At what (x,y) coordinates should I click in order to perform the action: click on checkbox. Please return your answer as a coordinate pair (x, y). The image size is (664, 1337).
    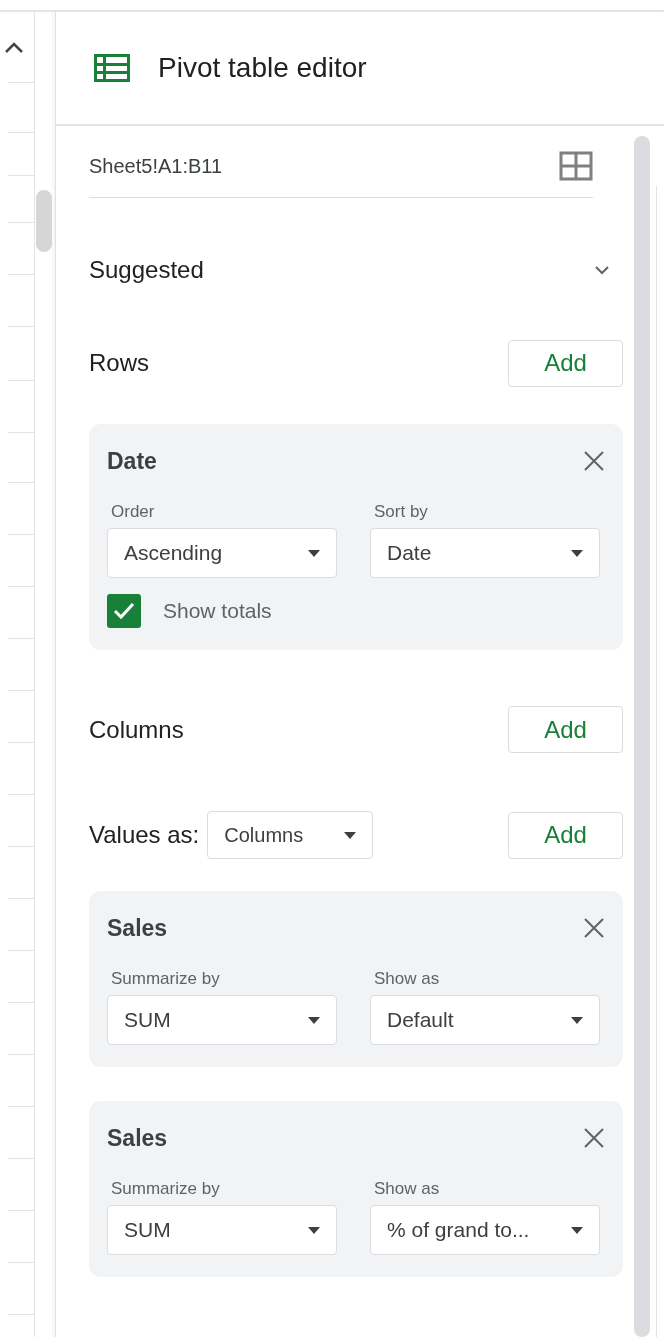
    Looking at the image, I should click on (124, 611).